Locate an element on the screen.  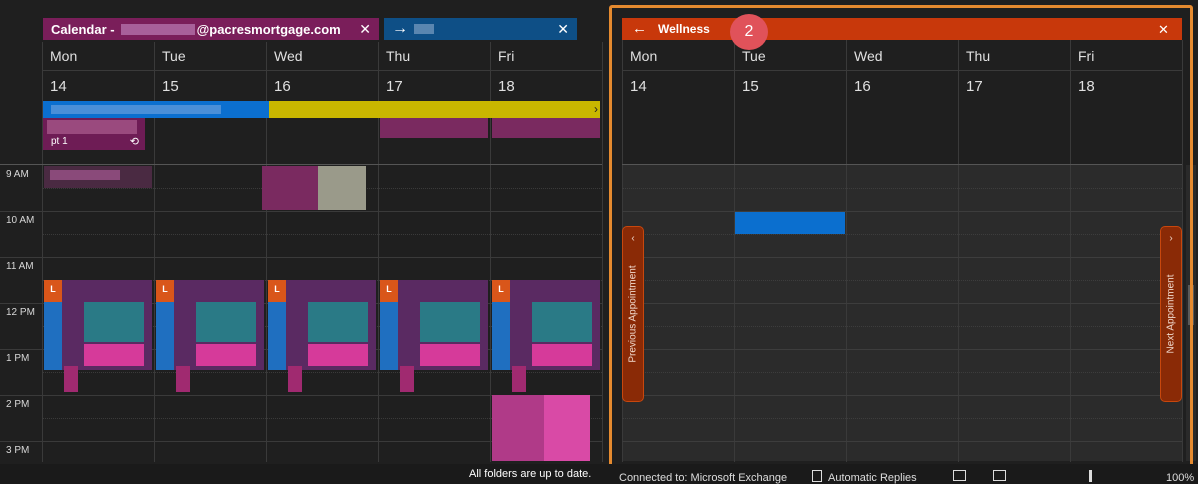
zoom-slider-thumb is located at coordinates (1090, 476).